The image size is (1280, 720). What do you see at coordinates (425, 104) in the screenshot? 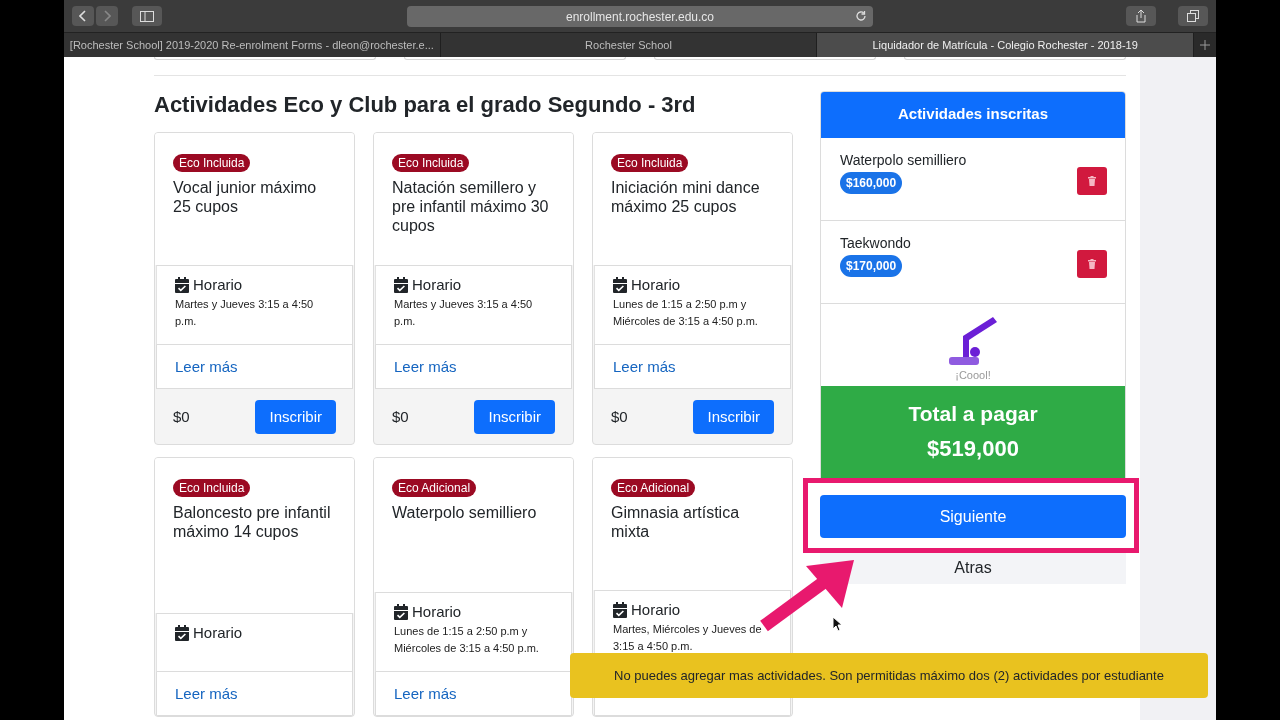
I see `section-heading: Actividades Eco y Club para el grado Segundo - 3rd` at bounding box center [425, 104].